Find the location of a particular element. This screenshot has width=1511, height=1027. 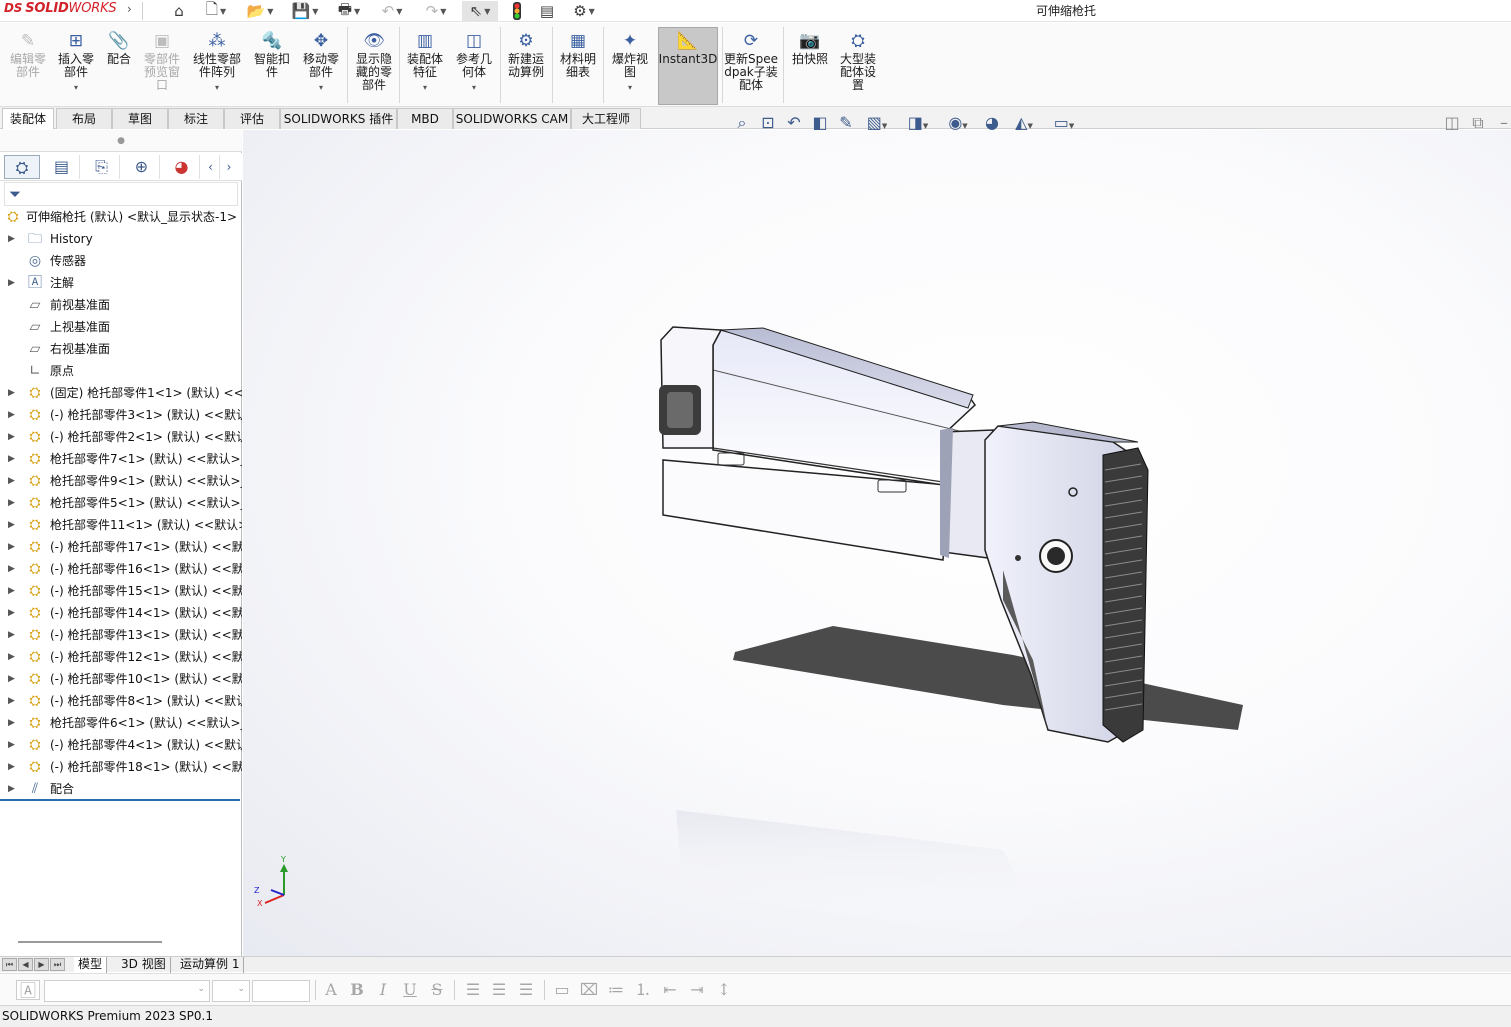

tab-evaluate: 评估 is located at coordinates (252, 118).